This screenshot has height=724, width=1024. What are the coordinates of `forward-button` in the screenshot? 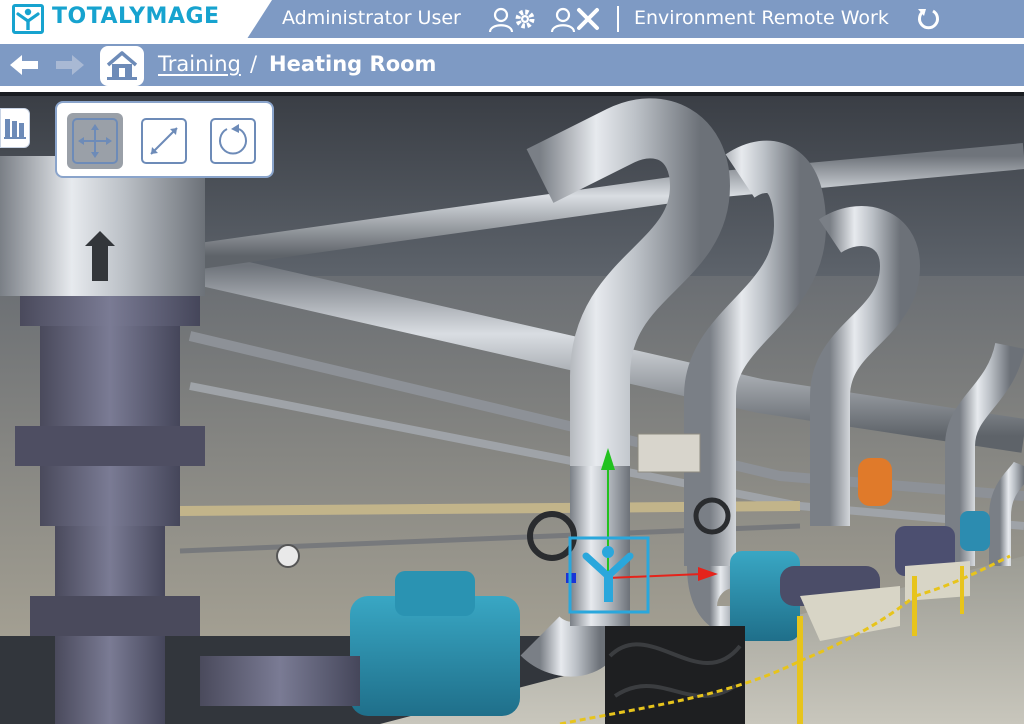 It's located at (70, 65).